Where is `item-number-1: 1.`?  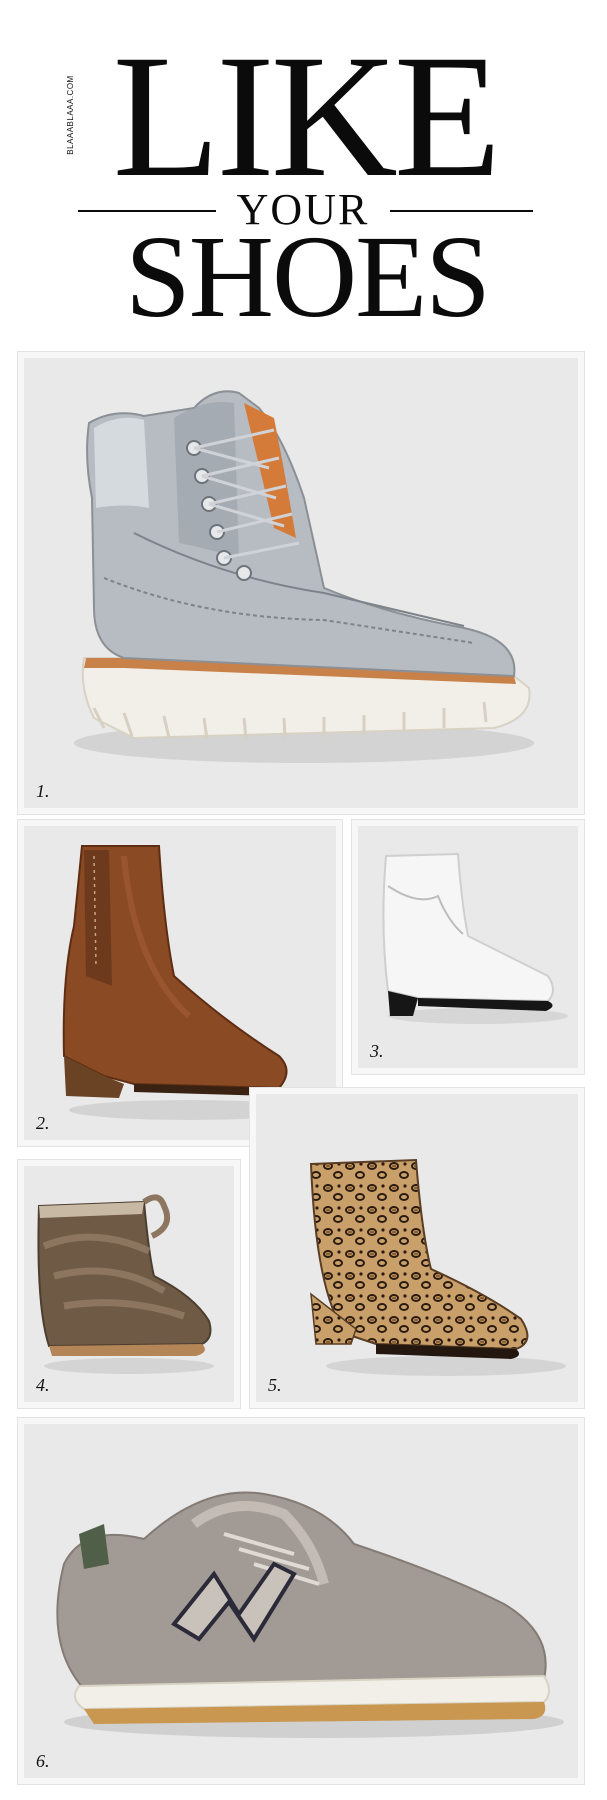
item-number-1: 1. is located at coordinates (43, 791).